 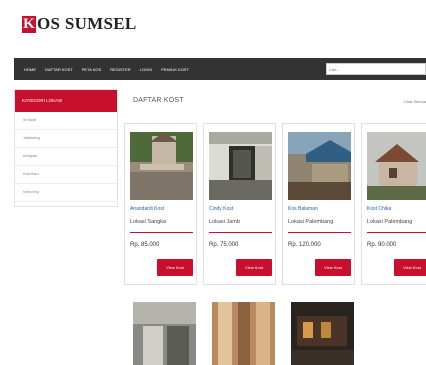 What do you see at coordinates (221, 209) in the screenshot?
I see `kost-name: Cindy Kost` at bounding box center [221, 209].